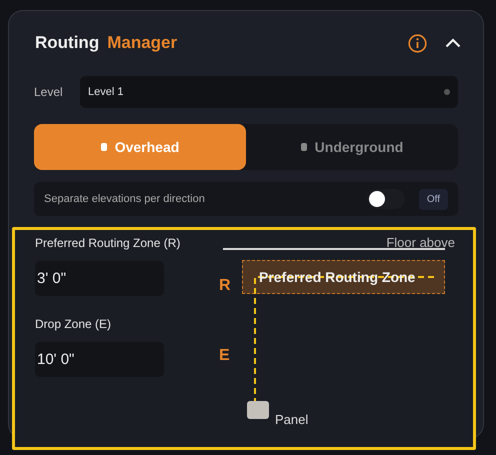 This screenshot has width=496, height=455. Describe the element at coordinates (99, 278) in the screenshot. I see `input-field: 3' 0"` at that location.